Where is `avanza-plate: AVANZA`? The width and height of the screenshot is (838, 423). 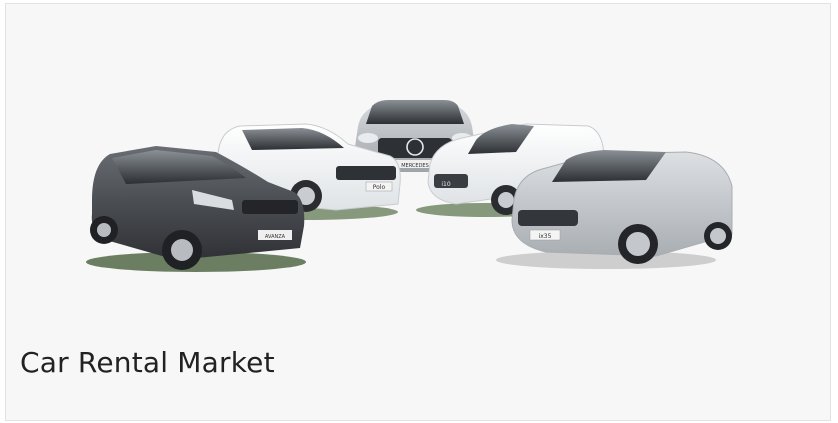
avanza-plate: AVANZA is located at coordinates (275, 237).